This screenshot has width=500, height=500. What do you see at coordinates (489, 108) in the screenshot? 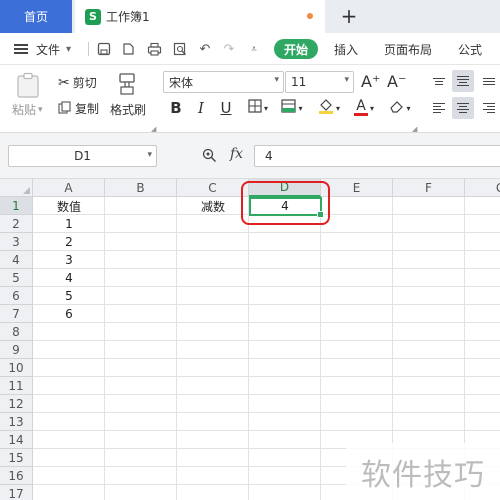
I see `align-right-button` at bounding box center [489, 108].